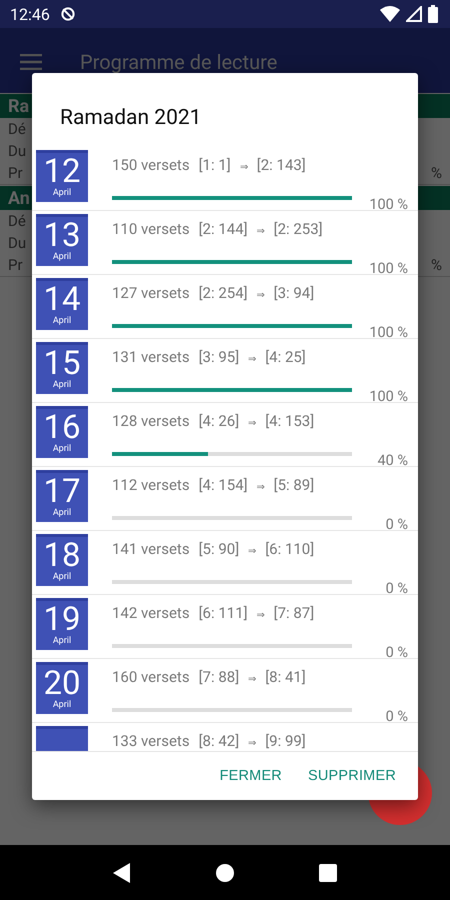  What do you see at coordinates (281, 165) in the screenshot?
I see `end-reference: [2: 143]` at bounding box center [281, 165].